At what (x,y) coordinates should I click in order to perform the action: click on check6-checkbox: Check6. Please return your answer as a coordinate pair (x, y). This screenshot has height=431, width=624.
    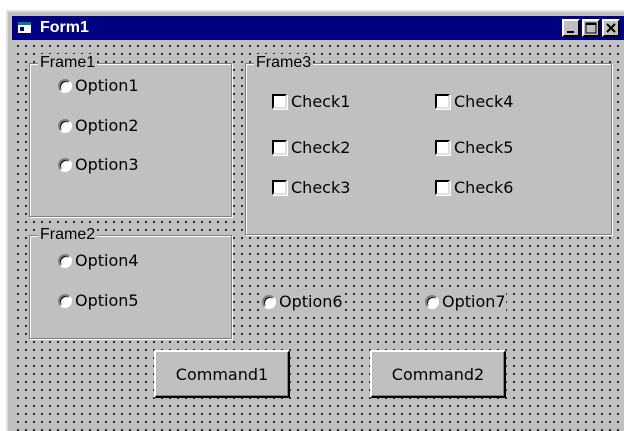
    Looking at the image, I should click on (474, 187).